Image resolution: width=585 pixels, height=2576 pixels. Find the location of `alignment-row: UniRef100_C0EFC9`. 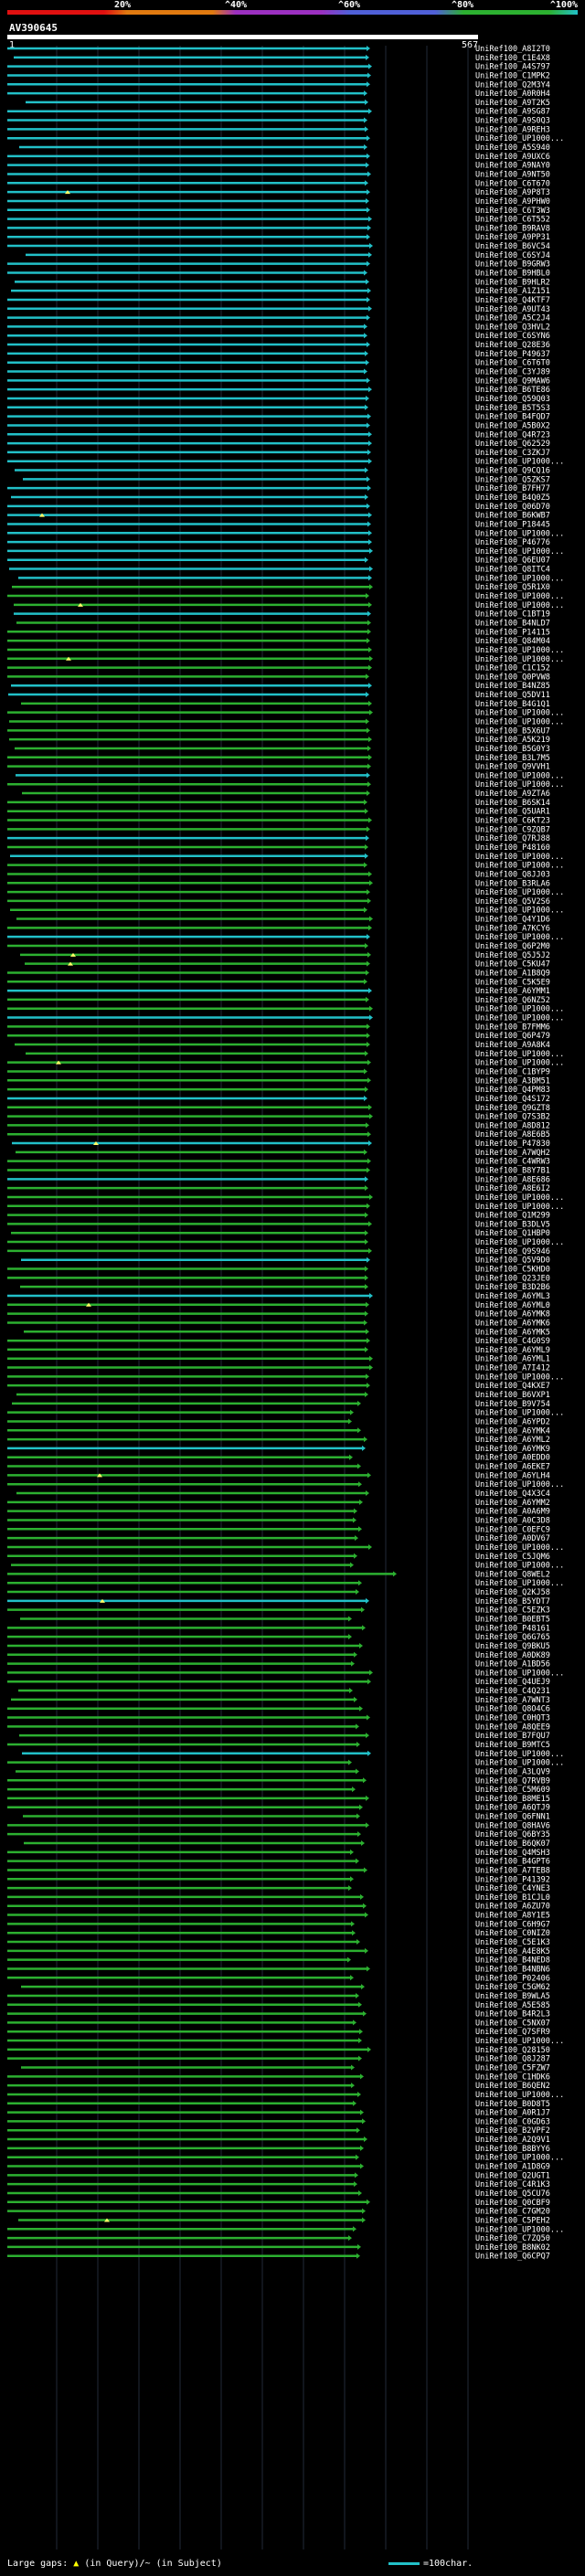

alignment-row: UniRef100_C0EFC9 is located at coordinates (279, 1529).